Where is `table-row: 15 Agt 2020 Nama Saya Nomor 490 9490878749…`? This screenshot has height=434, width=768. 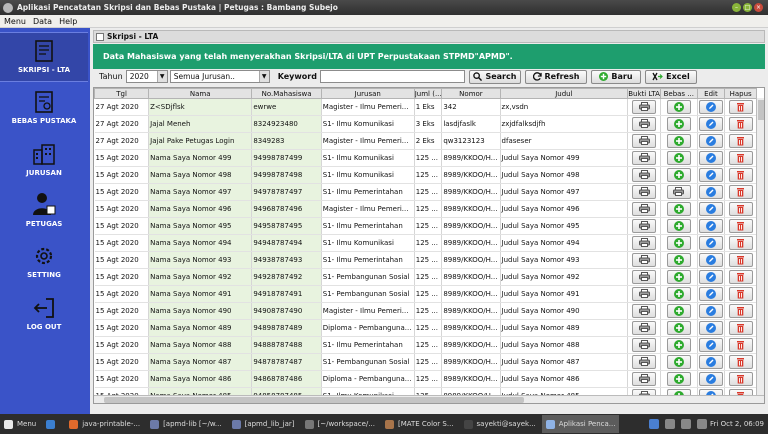 table-row: 15 Agt 2020 Nama Saya Nomor 490 9490878749… is located at coordinates (425, 311).